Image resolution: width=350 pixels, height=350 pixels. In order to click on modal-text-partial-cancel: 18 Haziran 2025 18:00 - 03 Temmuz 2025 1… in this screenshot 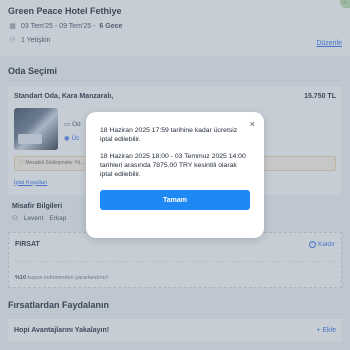, I will do `click(173, 165)`.